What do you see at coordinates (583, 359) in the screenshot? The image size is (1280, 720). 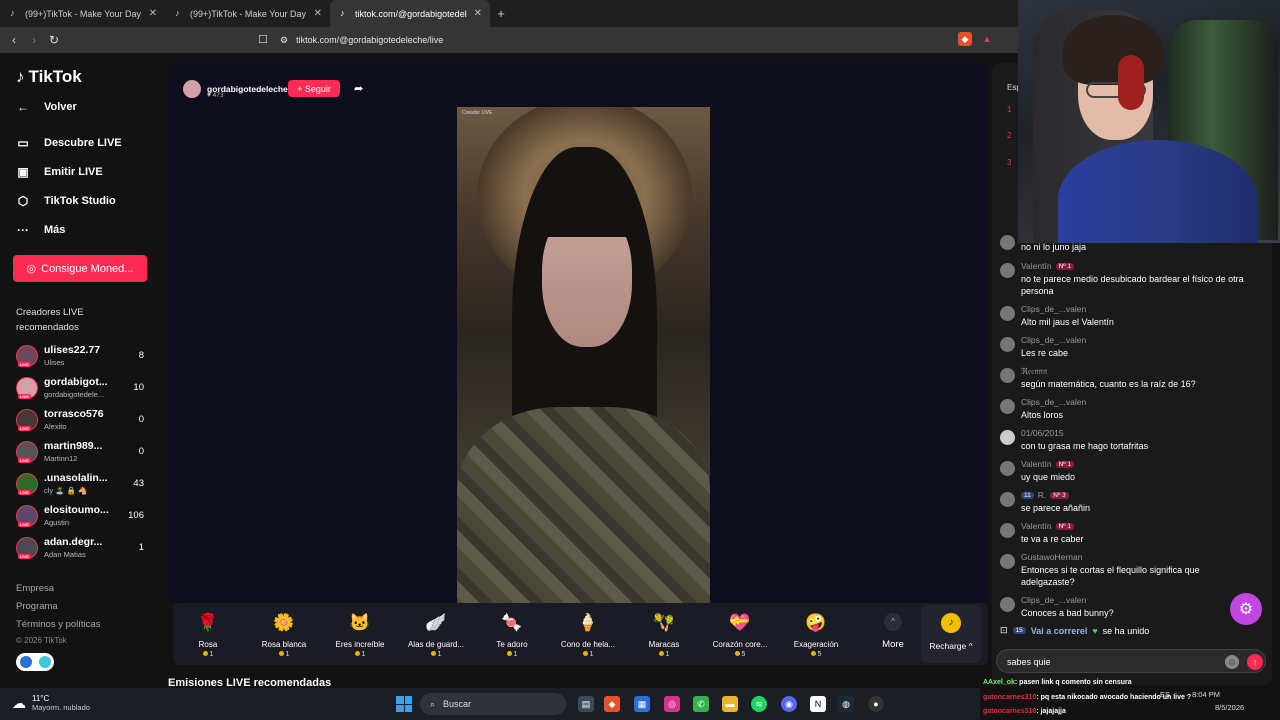 I see `live-video: Creador LIVE gordabigotedeleche` at bounding box center [583, 359].